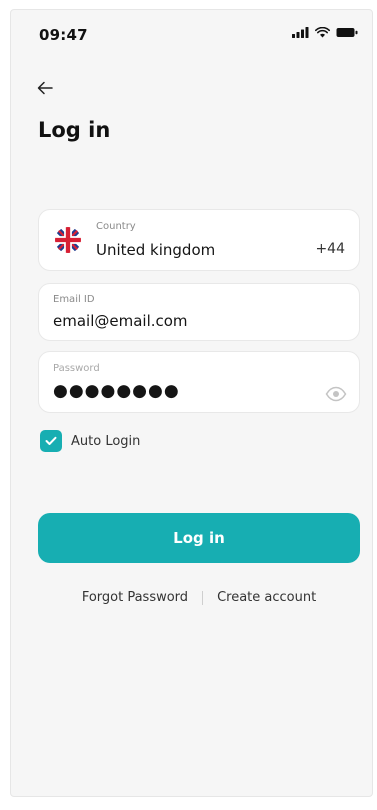 The height and width of the screenshot is (810, 377). I want to click on checkmark-icon, so click(51, 440).